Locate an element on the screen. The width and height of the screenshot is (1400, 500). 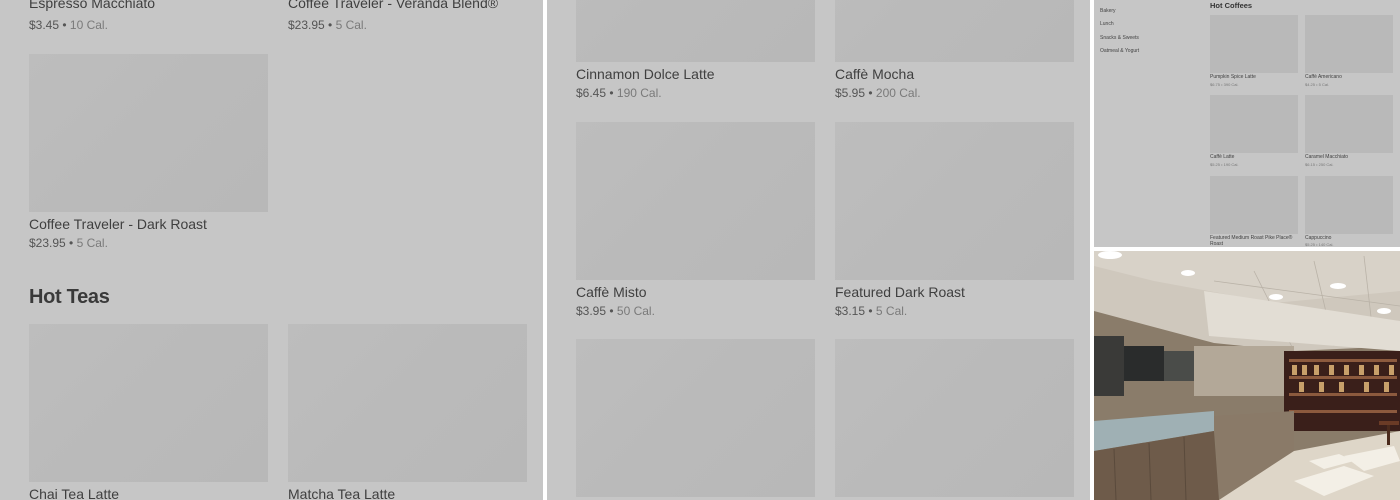
item-name: Caramel Macchiato is located at coordinates (1327, 157).